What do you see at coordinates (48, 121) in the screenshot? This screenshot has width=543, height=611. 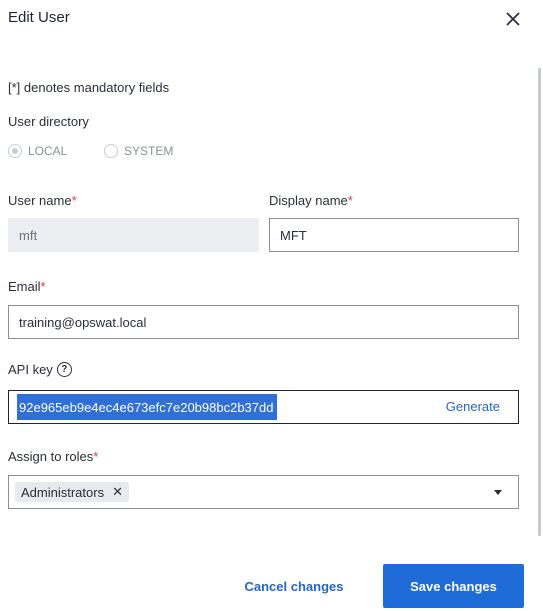 I see `user-directory-label: User directory` at bounding box center [48, 121].